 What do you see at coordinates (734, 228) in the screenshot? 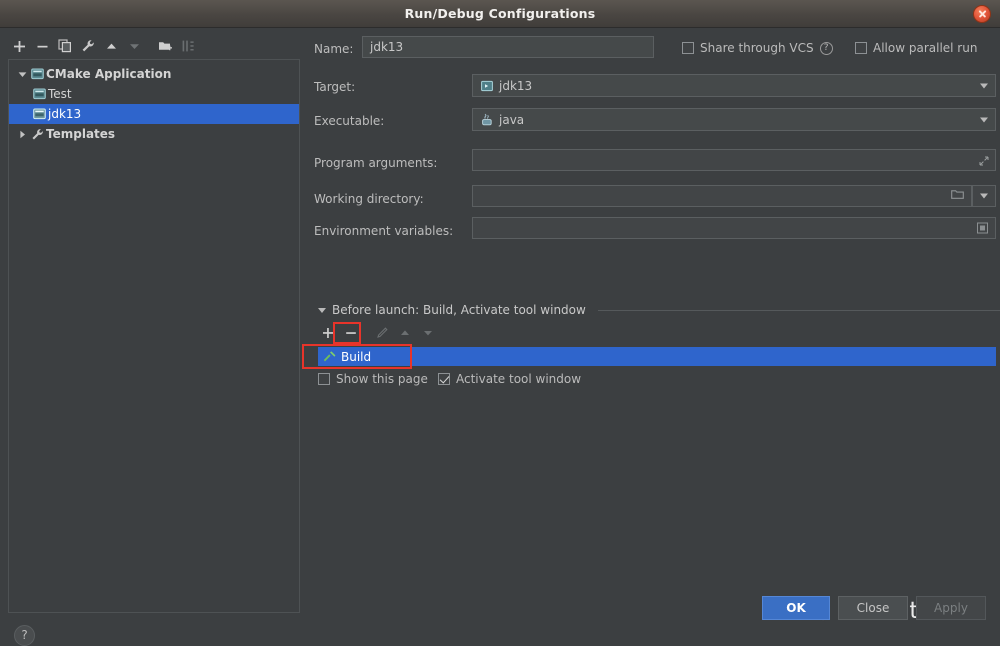
I see `environment-variables-input` at bounding box center [734, 228].